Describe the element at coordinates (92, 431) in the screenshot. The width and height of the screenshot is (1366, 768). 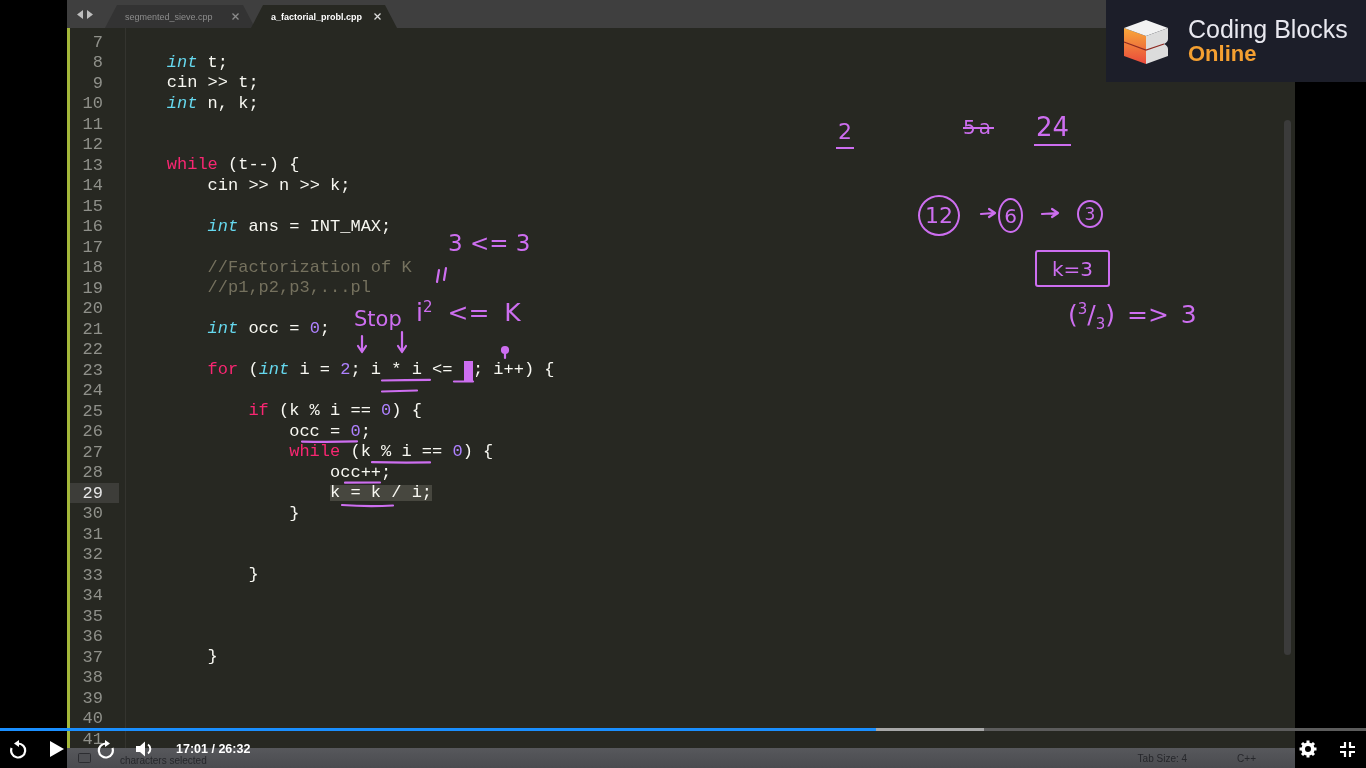
I see `line-number: 26` at that location.